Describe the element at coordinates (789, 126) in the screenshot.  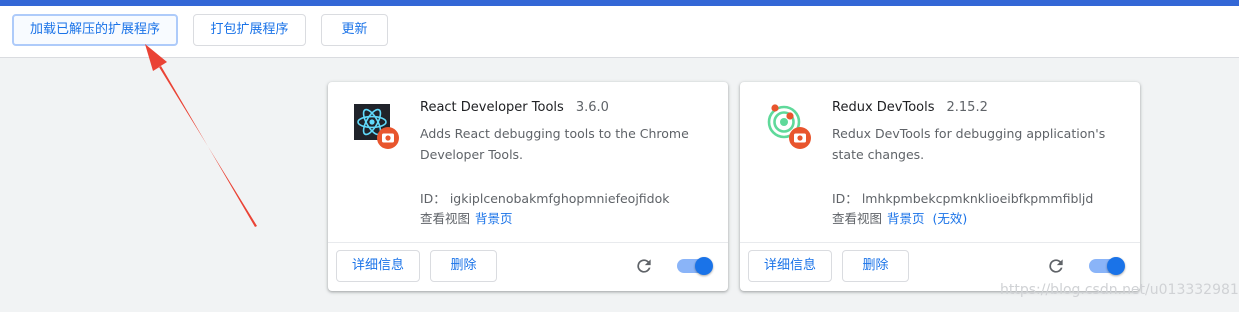
I see `redux-devtools-logo-icon` at that location.